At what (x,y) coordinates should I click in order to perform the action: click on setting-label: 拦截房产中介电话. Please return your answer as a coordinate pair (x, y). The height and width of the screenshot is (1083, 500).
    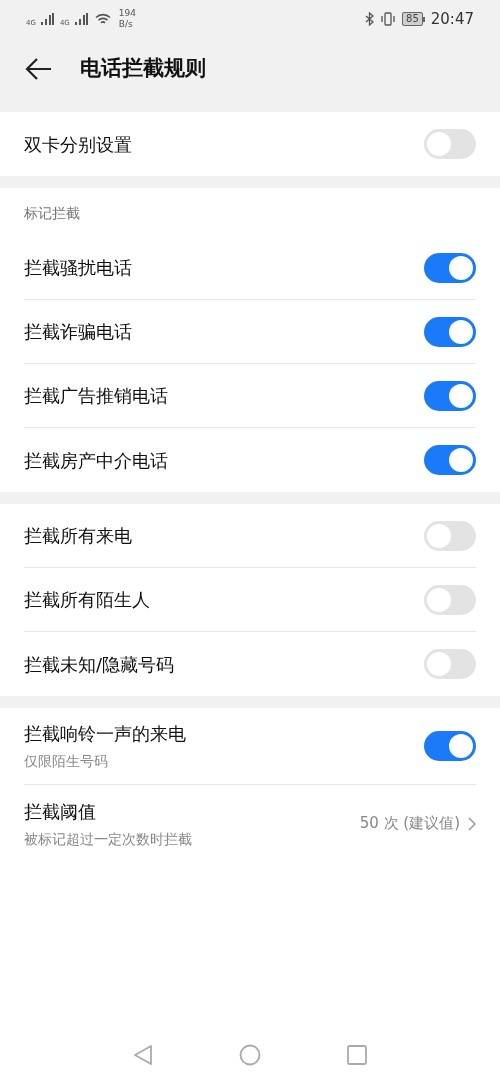
    Looking at the image, I should click on (96, 460).